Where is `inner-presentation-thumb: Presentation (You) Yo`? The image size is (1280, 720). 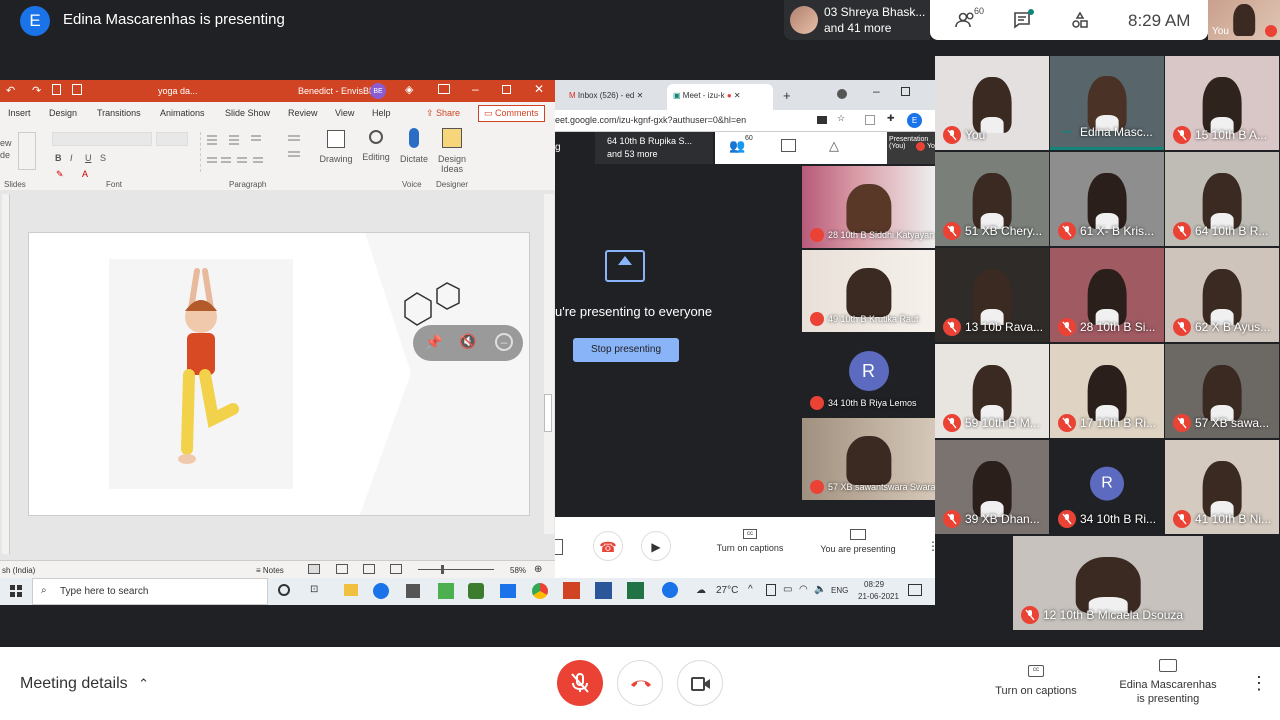 inner-presentation-thumb: Presentation (You) Yo is located at coordinates (911, 148).